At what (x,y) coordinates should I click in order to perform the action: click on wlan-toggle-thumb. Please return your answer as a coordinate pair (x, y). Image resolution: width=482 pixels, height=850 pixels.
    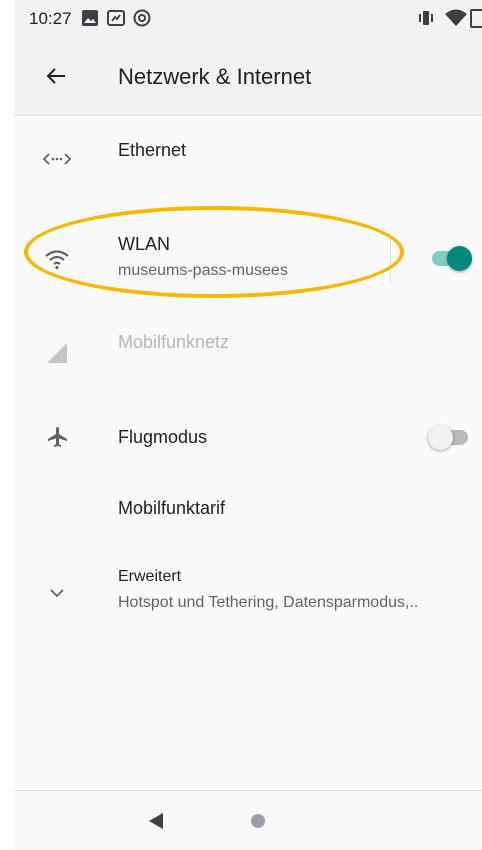
    Looking at the image, I should click on (459, 258).